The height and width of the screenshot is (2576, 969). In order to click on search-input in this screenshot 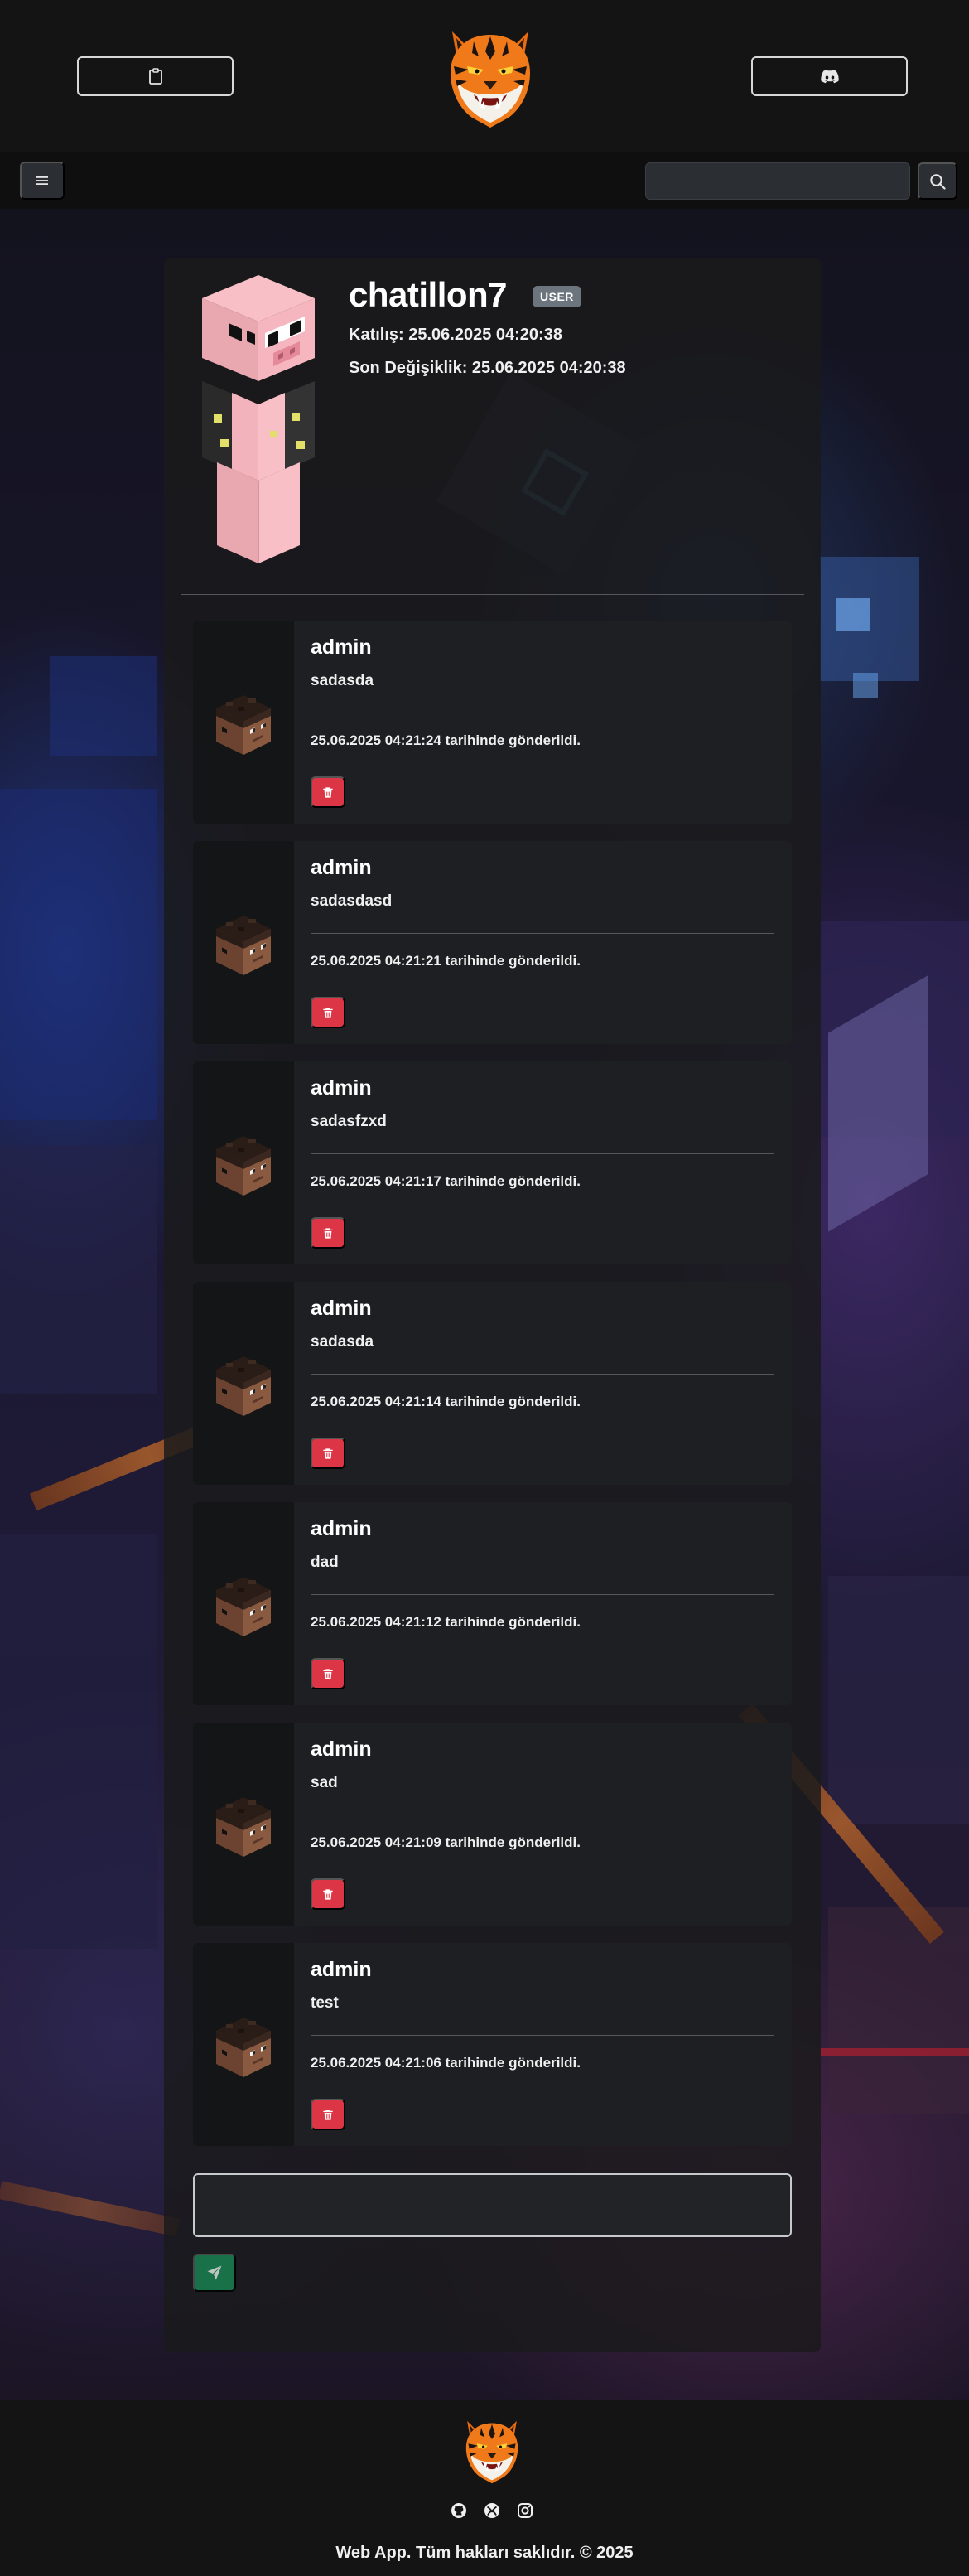, I will do `click(777, 181)`.